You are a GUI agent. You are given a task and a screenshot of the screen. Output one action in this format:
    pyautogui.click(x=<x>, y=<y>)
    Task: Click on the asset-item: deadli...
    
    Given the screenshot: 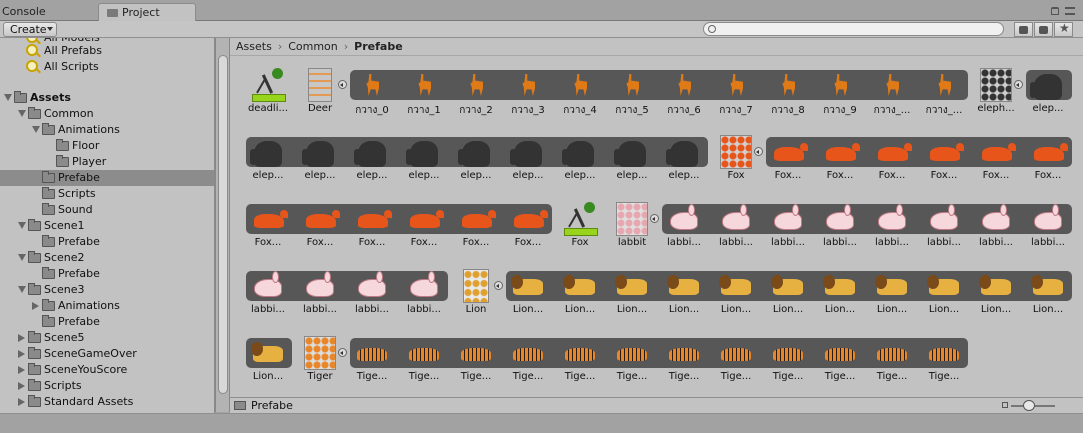 What is the action you would take?
    pyautogui.click(x=268, y=94)
    